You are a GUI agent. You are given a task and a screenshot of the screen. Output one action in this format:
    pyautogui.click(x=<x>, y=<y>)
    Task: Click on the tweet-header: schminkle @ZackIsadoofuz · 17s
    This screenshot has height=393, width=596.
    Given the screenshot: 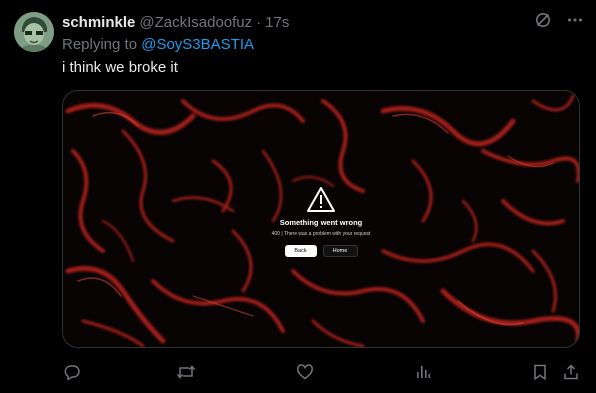 What is the action you would take?
    pyautogui.click(x=175, y=22)
    